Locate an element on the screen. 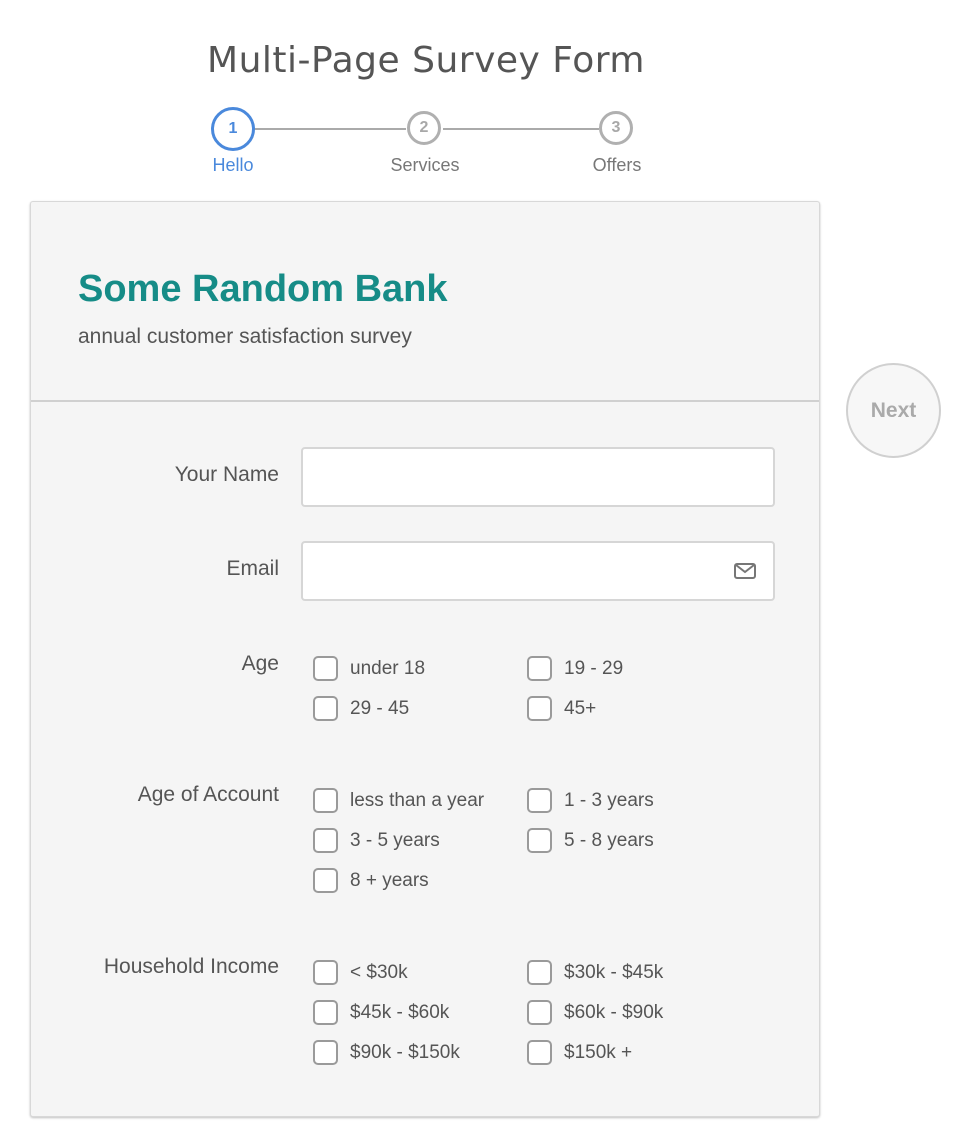  income-option: $60k - $90k is located at coordinates (595, 1012).